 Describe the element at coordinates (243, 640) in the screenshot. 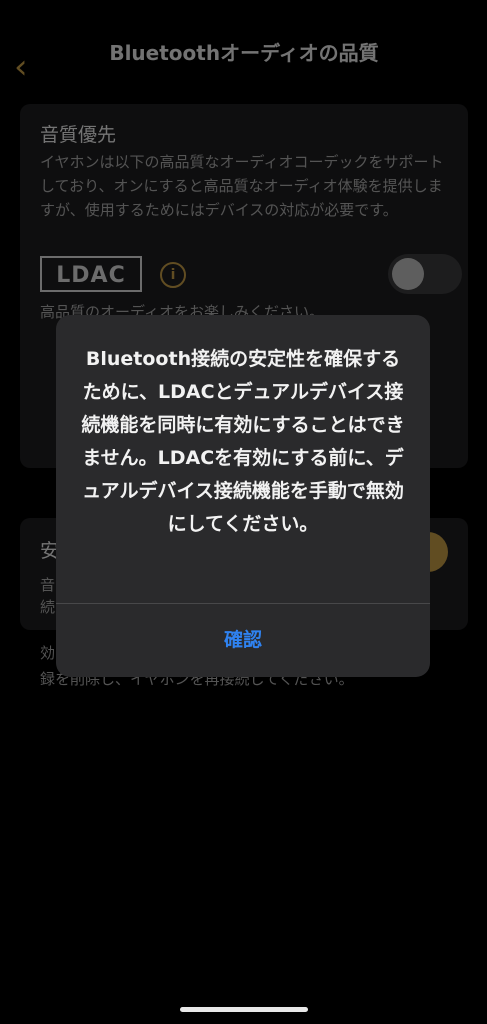

I see `confirm-button: 確認` at that location.